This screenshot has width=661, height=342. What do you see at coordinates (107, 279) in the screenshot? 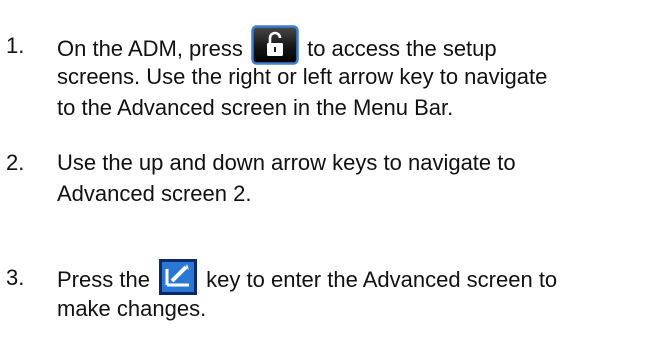
I see `step-text-segment: Press the` at bounding box center [107, 279].